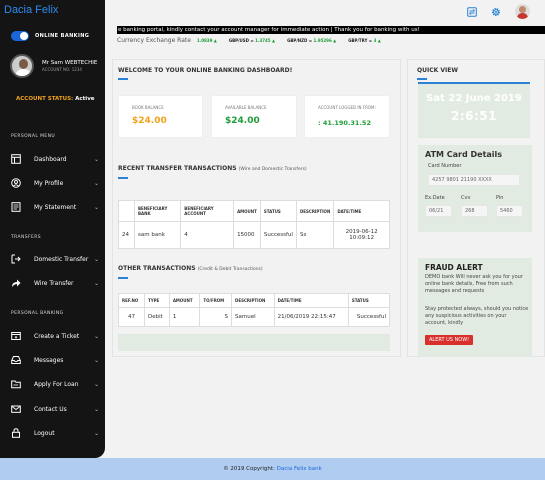 The width and height of the screenshot is (545, 480). Describe the element at coordinates (437, 70) in the screenshot. I see `quick-view-title: QUICK VIEW` at that location.